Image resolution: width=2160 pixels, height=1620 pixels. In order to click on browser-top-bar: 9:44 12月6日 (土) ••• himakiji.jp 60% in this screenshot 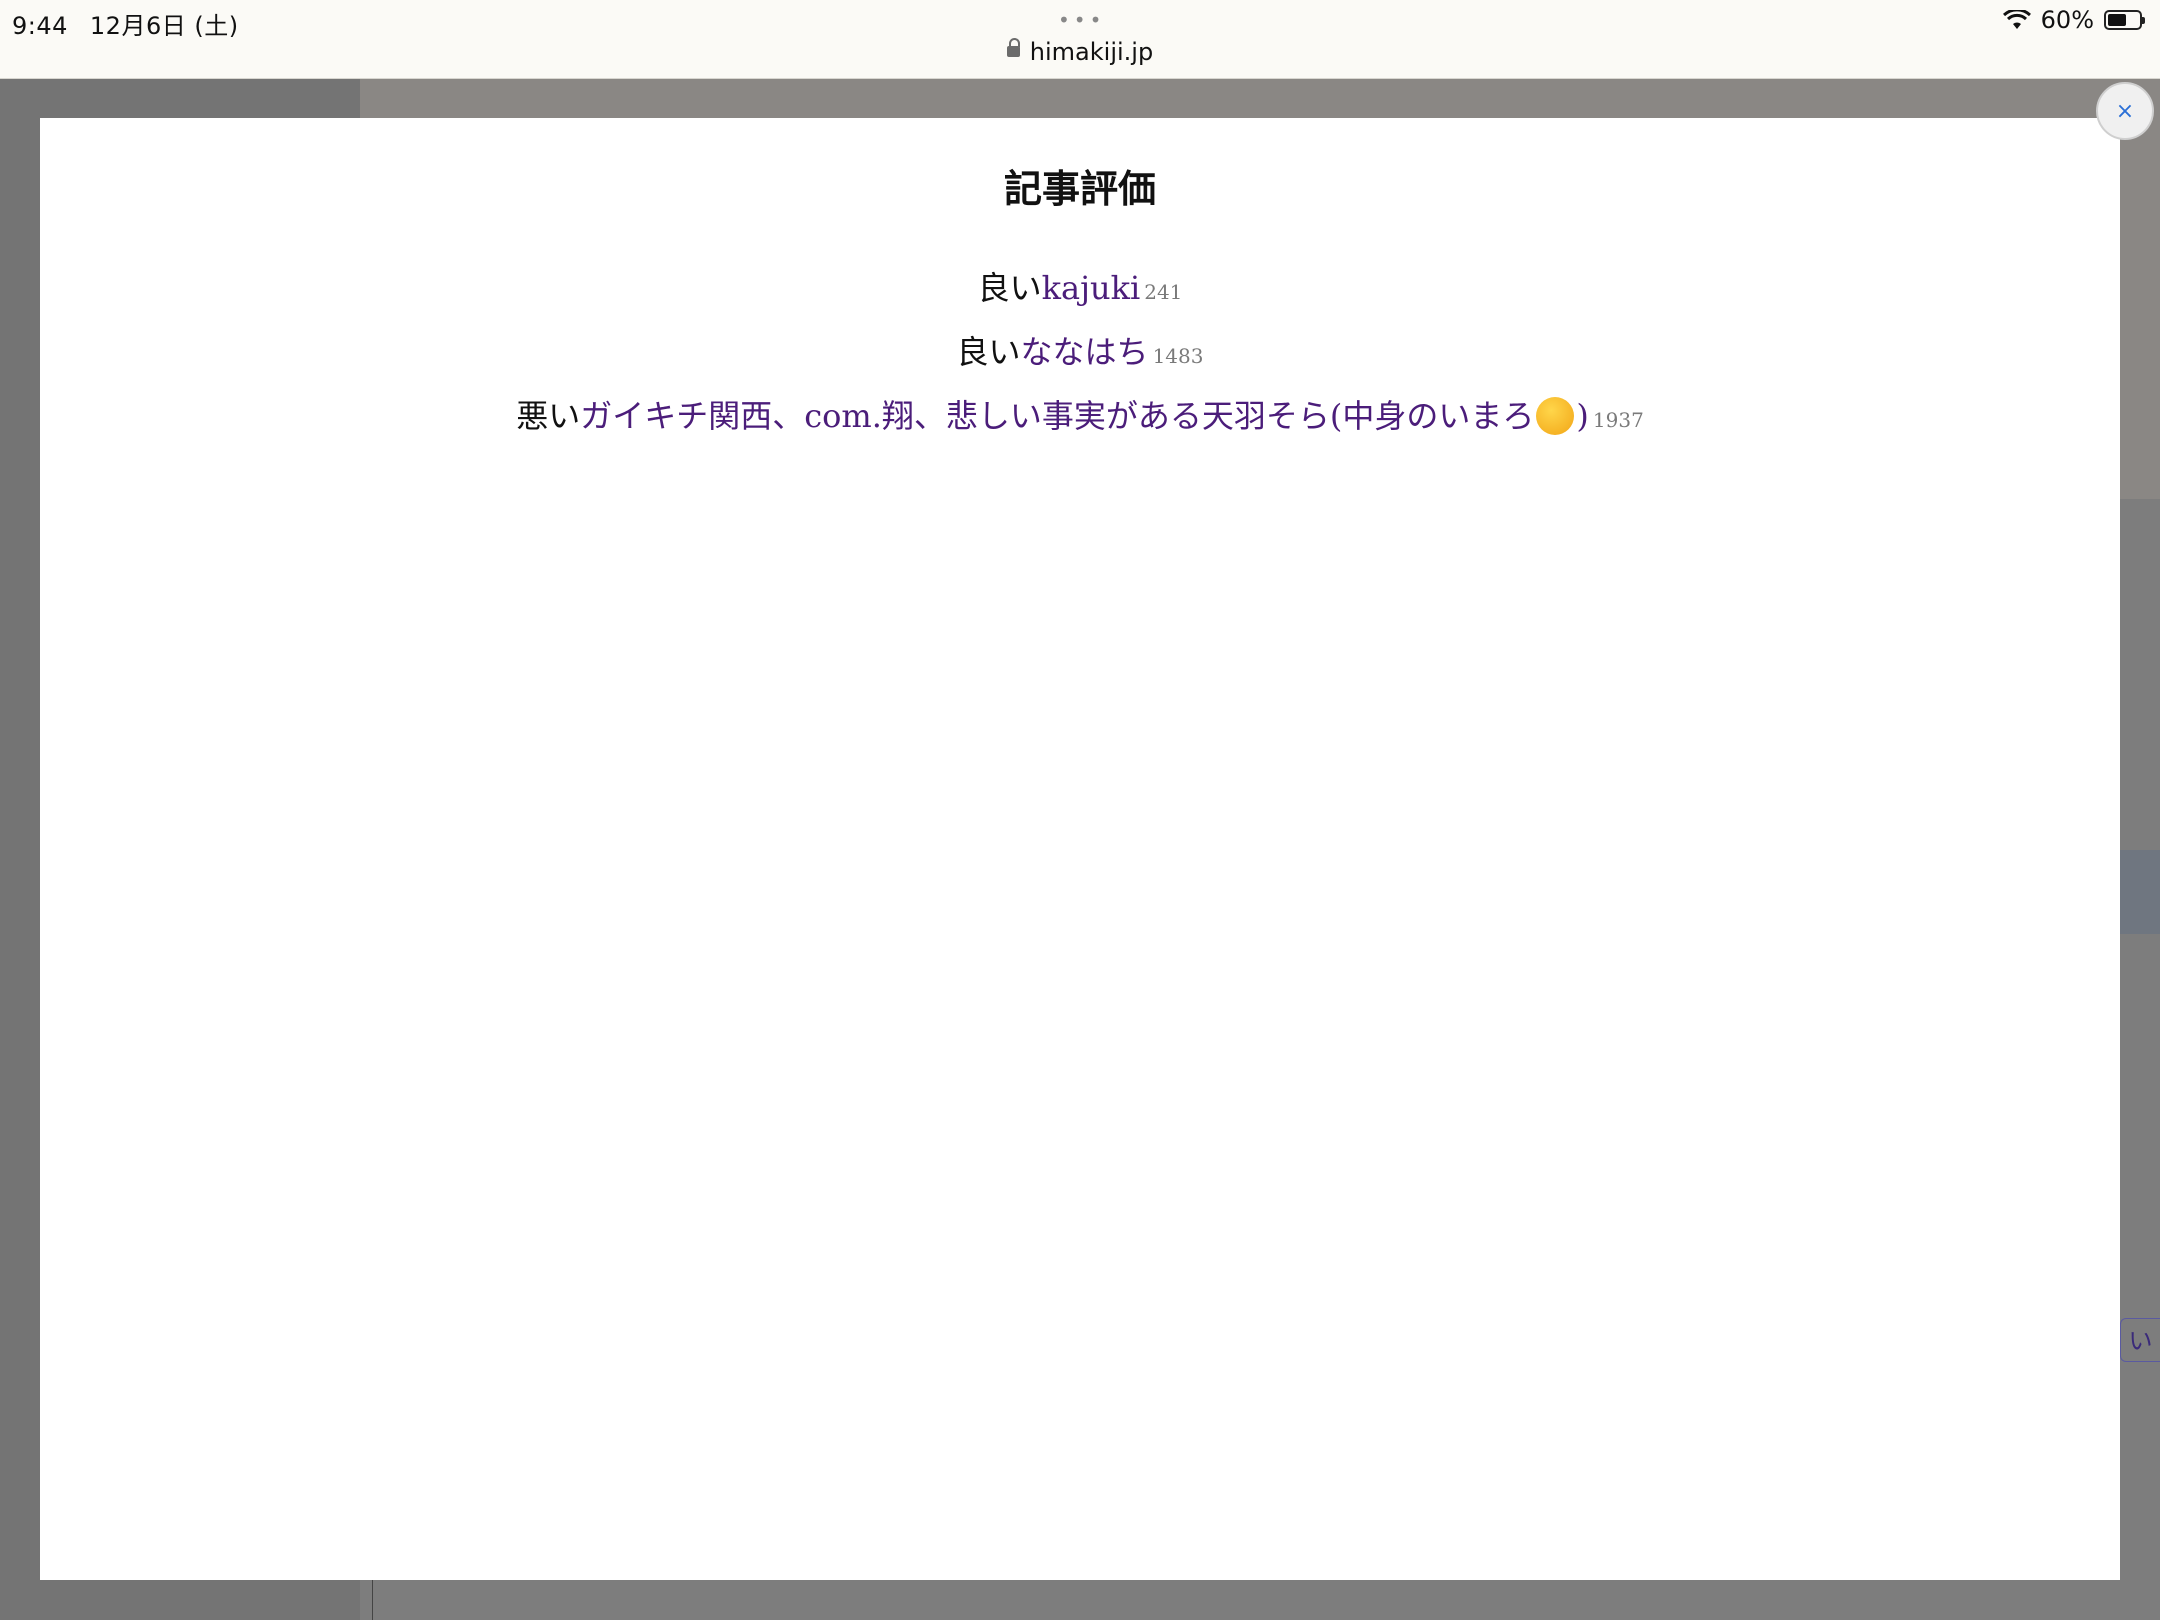, I will do `click(1080, 39)`.